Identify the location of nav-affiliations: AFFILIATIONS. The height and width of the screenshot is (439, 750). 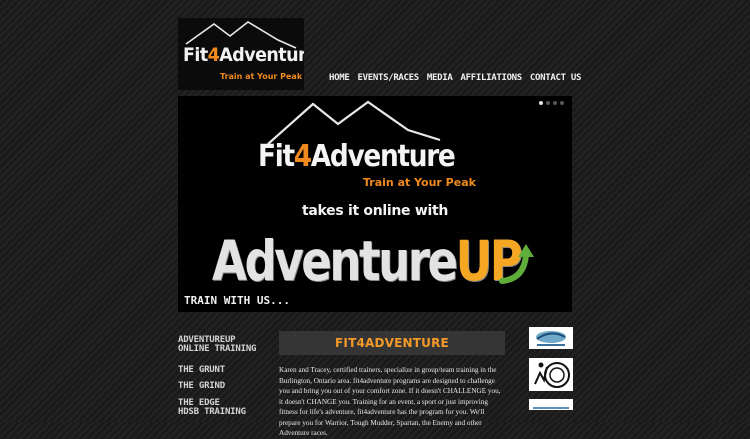
(492, 78).